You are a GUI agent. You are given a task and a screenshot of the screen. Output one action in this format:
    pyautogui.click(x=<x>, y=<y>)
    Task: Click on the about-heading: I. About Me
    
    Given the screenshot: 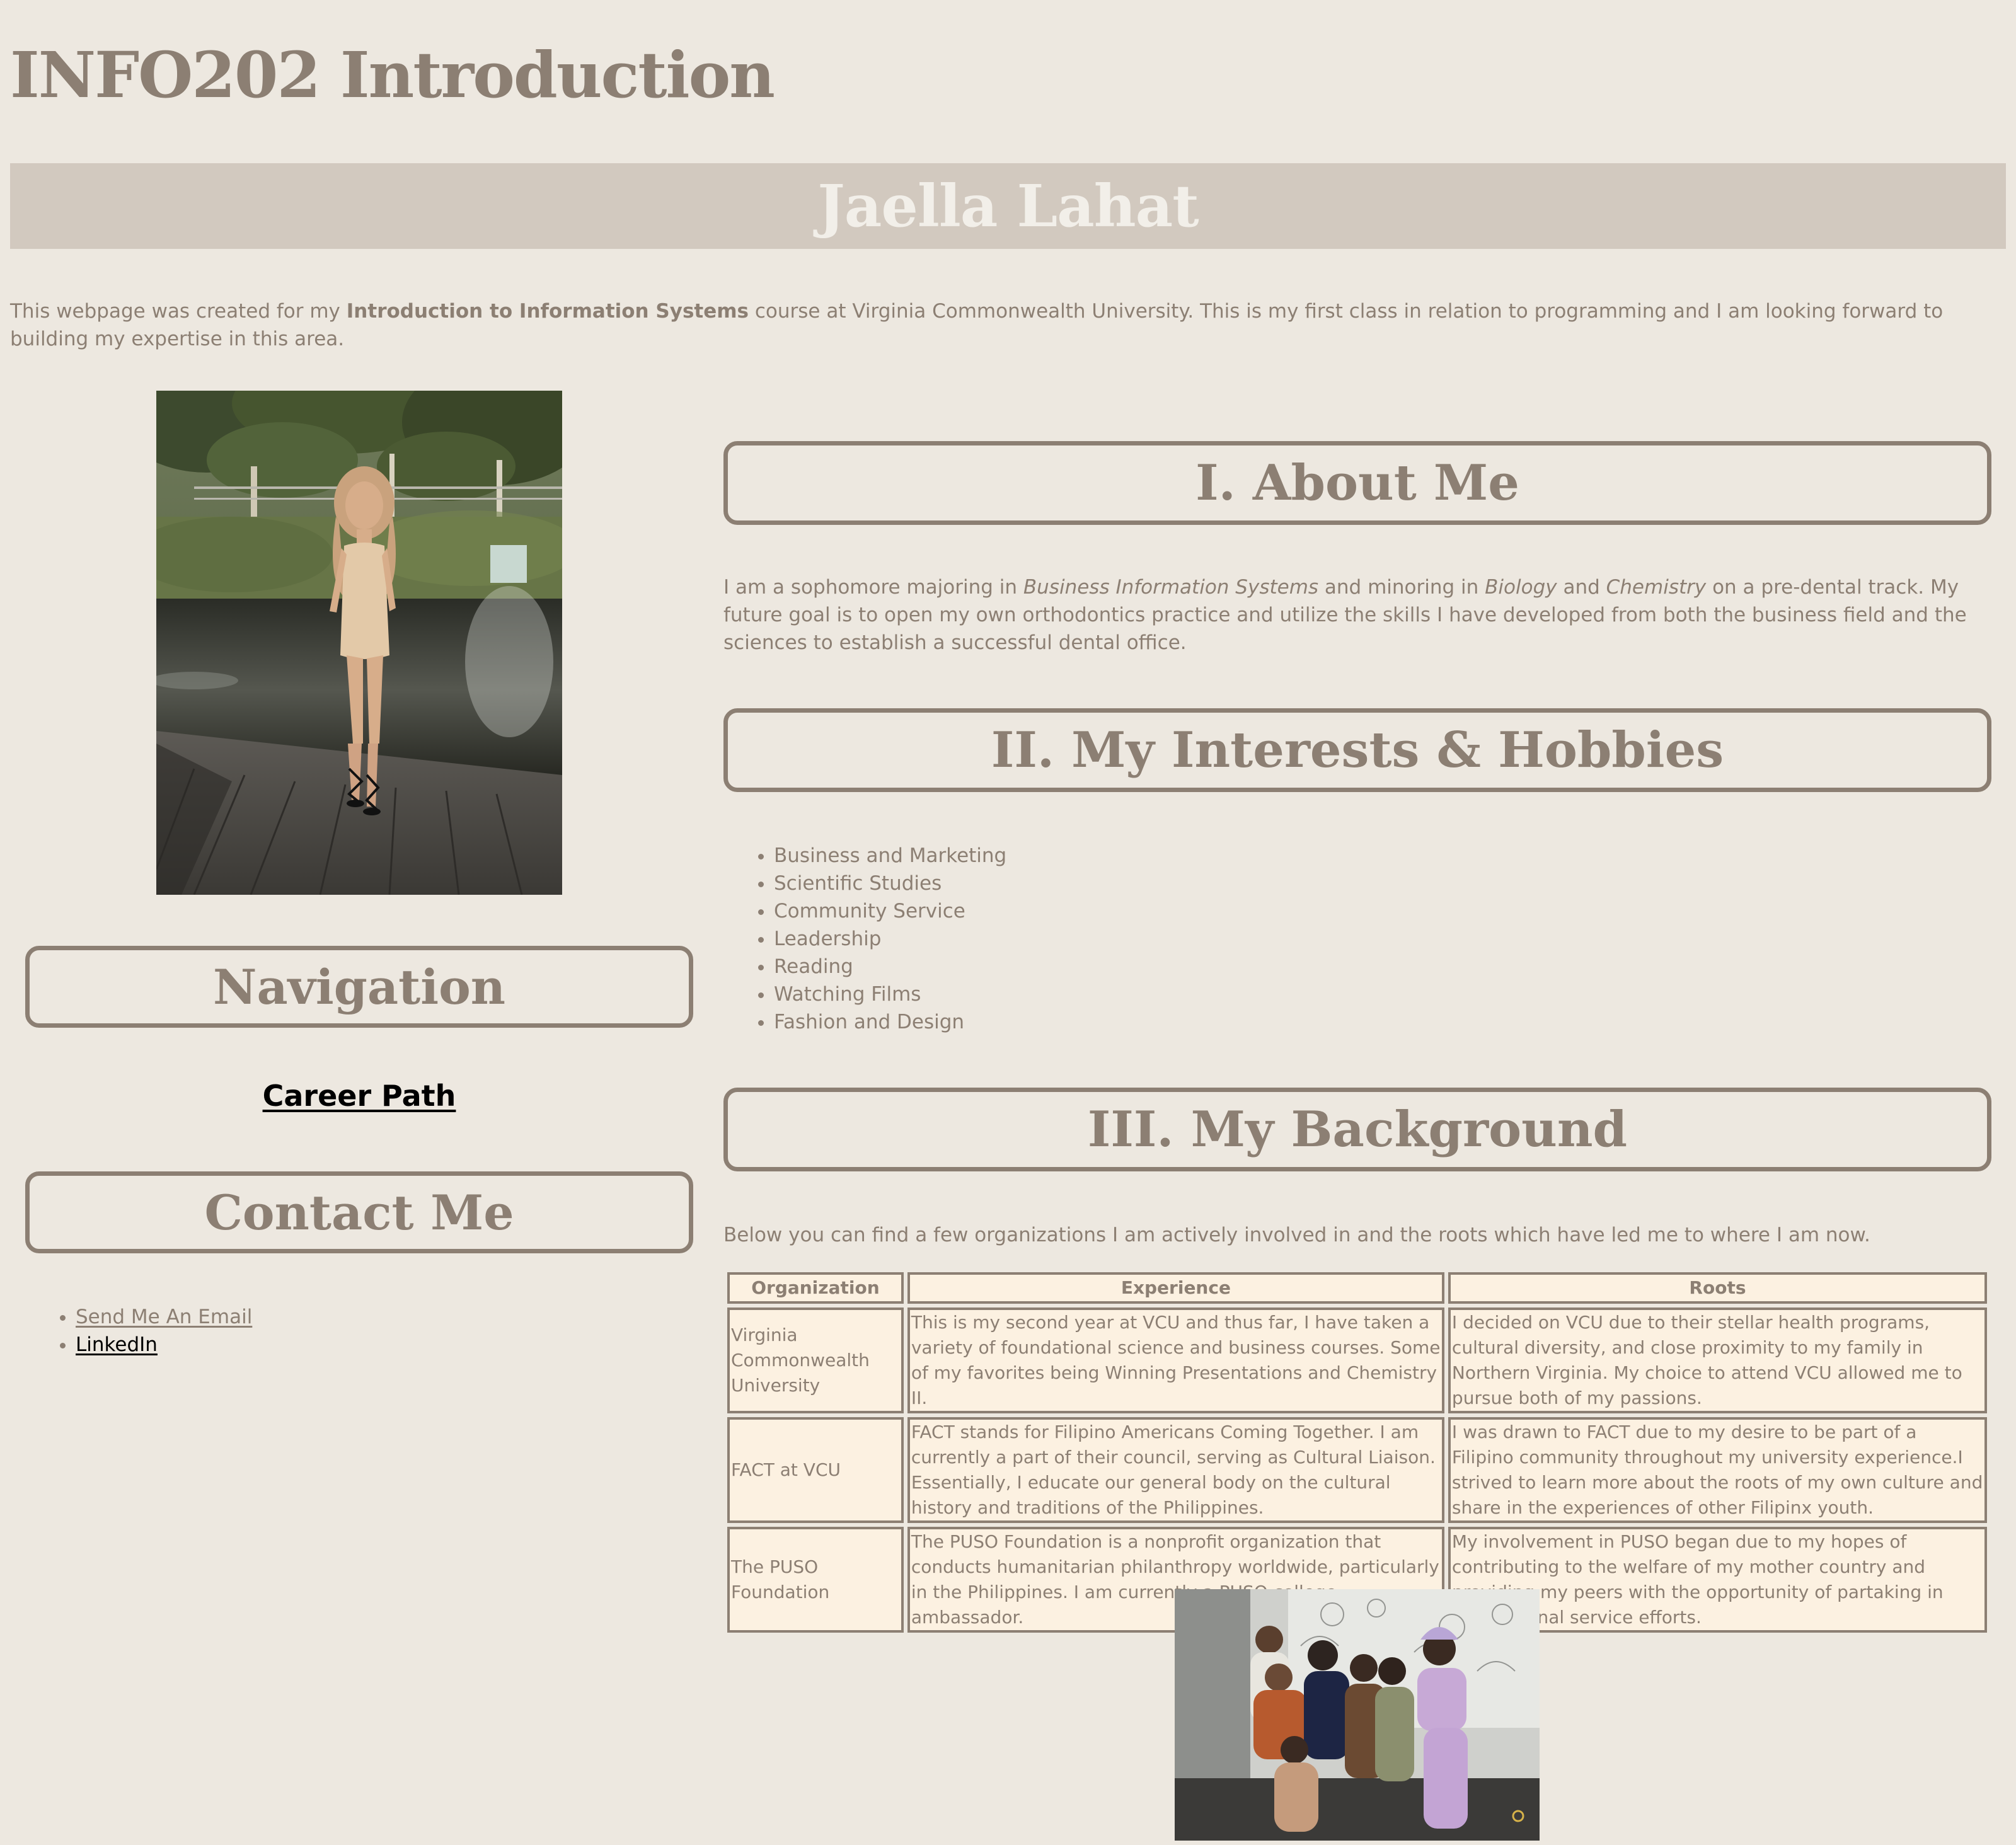 What is the action you would take?
    pyautogui.click(x=1357, y=483)
    